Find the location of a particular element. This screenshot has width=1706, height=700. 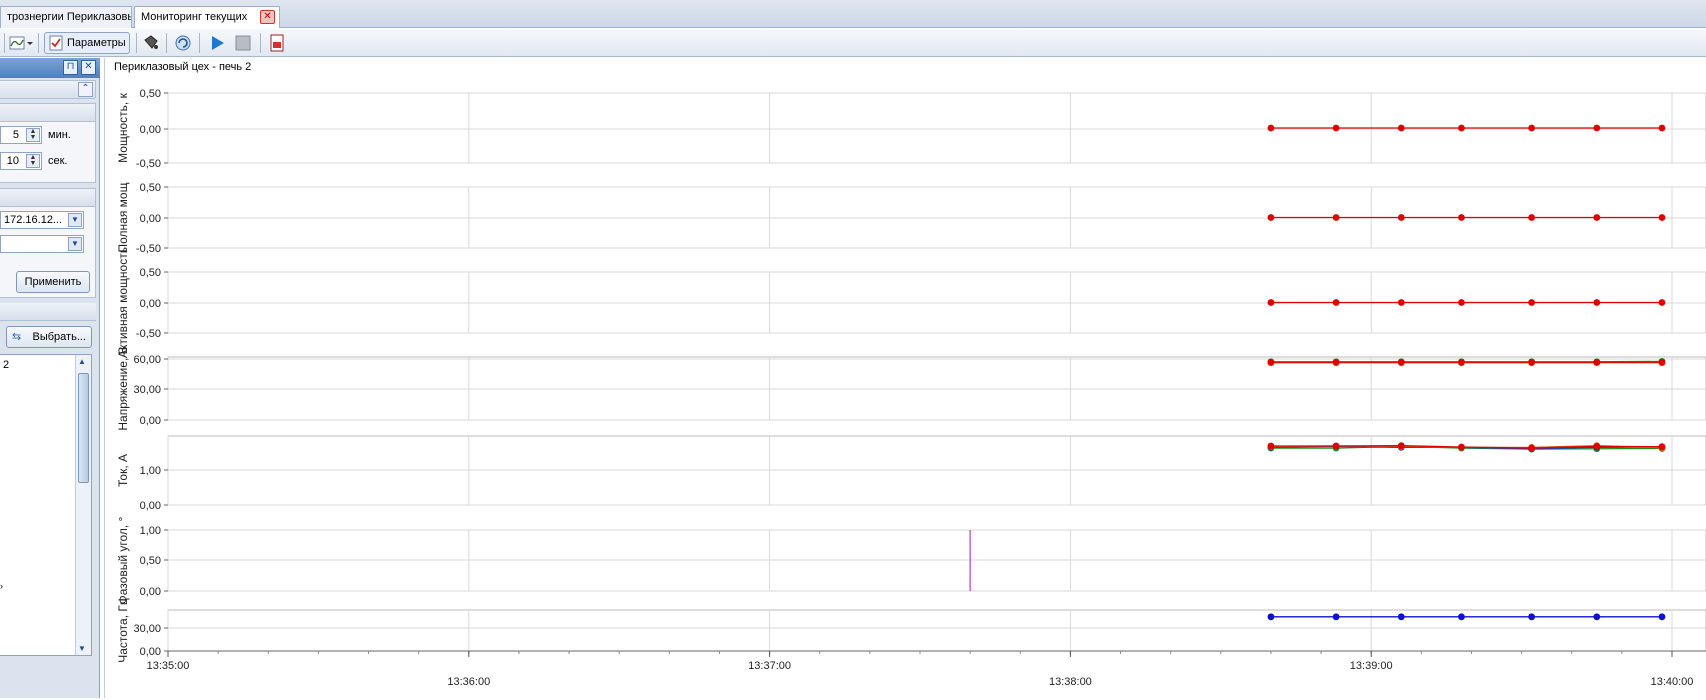

group-header: ⌃ is located at coordinates (47, 90).